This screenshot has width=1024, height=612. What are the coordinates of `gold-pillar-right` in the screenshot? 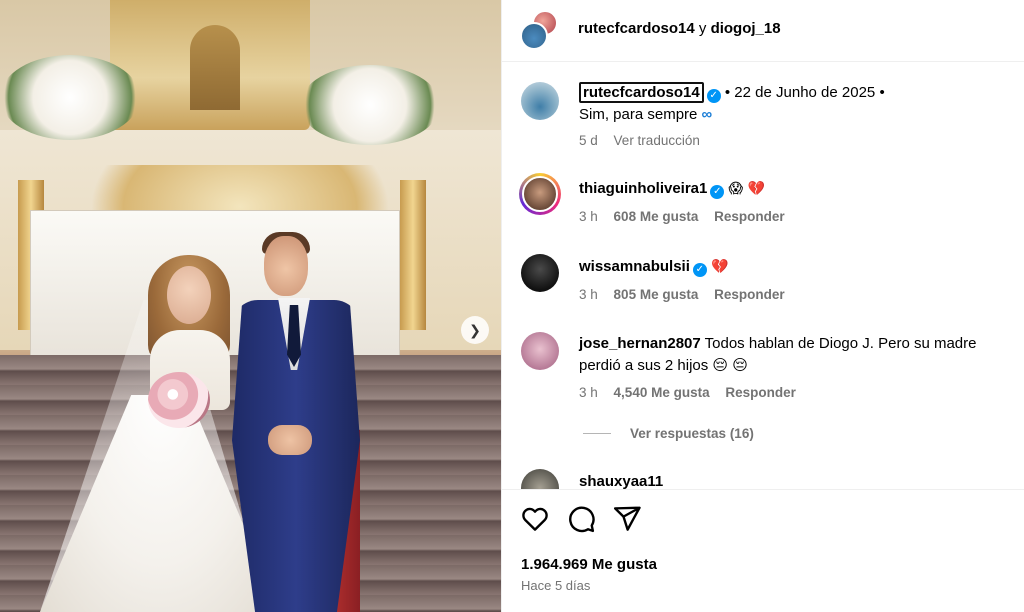 It's located at (413, 255).